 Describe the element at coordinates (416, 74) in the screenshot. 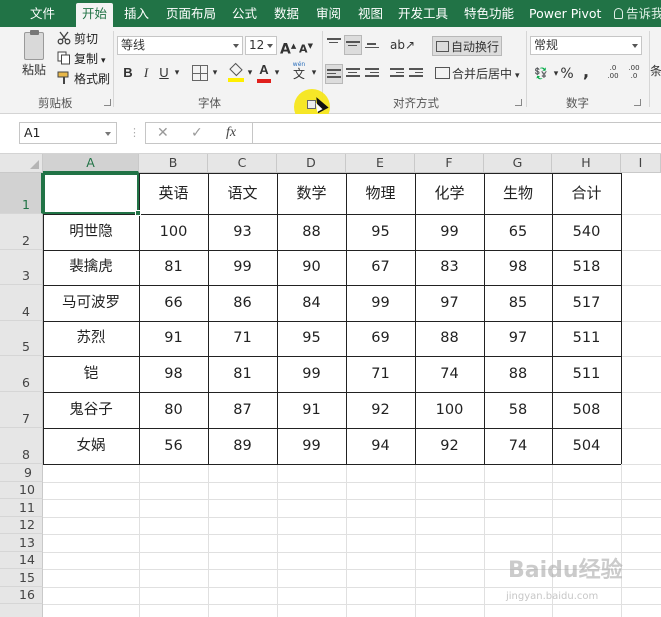

I see `increase-indent-button` at that location.